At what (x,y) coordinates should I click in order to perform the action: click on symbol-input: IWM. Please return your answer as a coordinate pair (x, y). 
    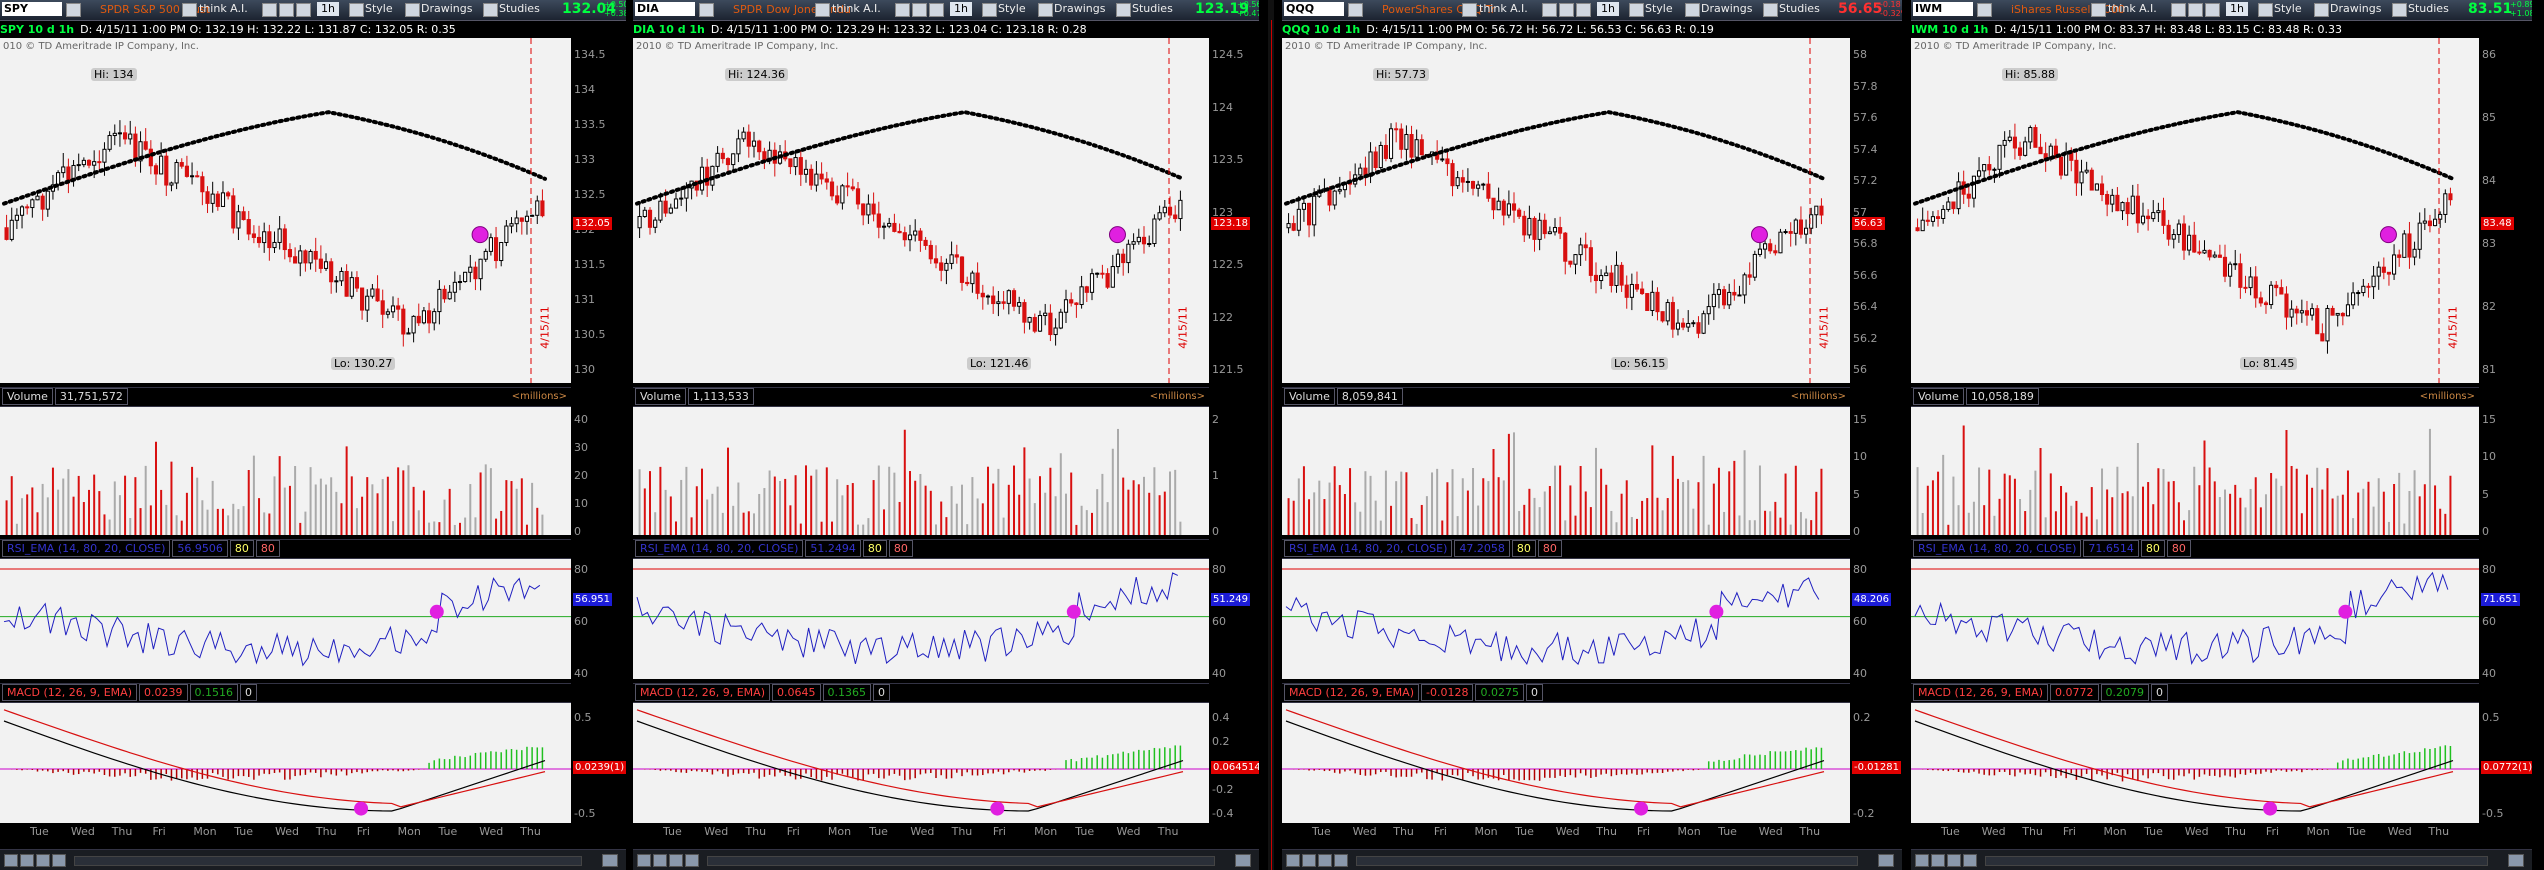
    Looking at the image, I should click on (1943, 9).